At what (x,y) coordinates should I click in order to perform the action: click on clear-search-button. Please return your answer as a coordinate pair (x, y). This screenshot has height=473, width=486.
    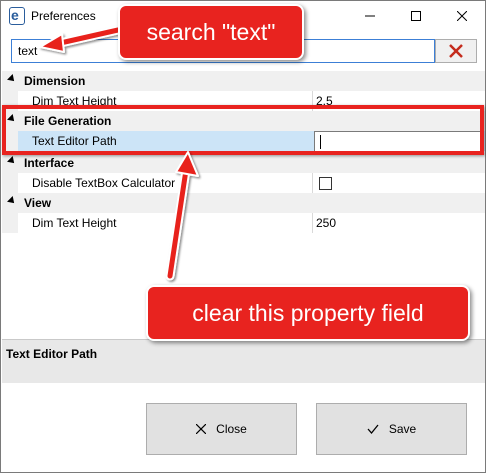
    Looking at the image, I should click on (456, 51).